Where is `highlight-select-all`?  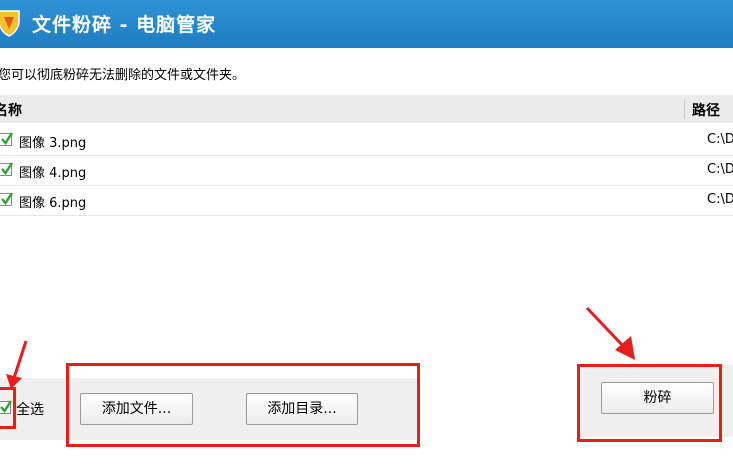 highlight-select-all is located at coordinates (8, 408).